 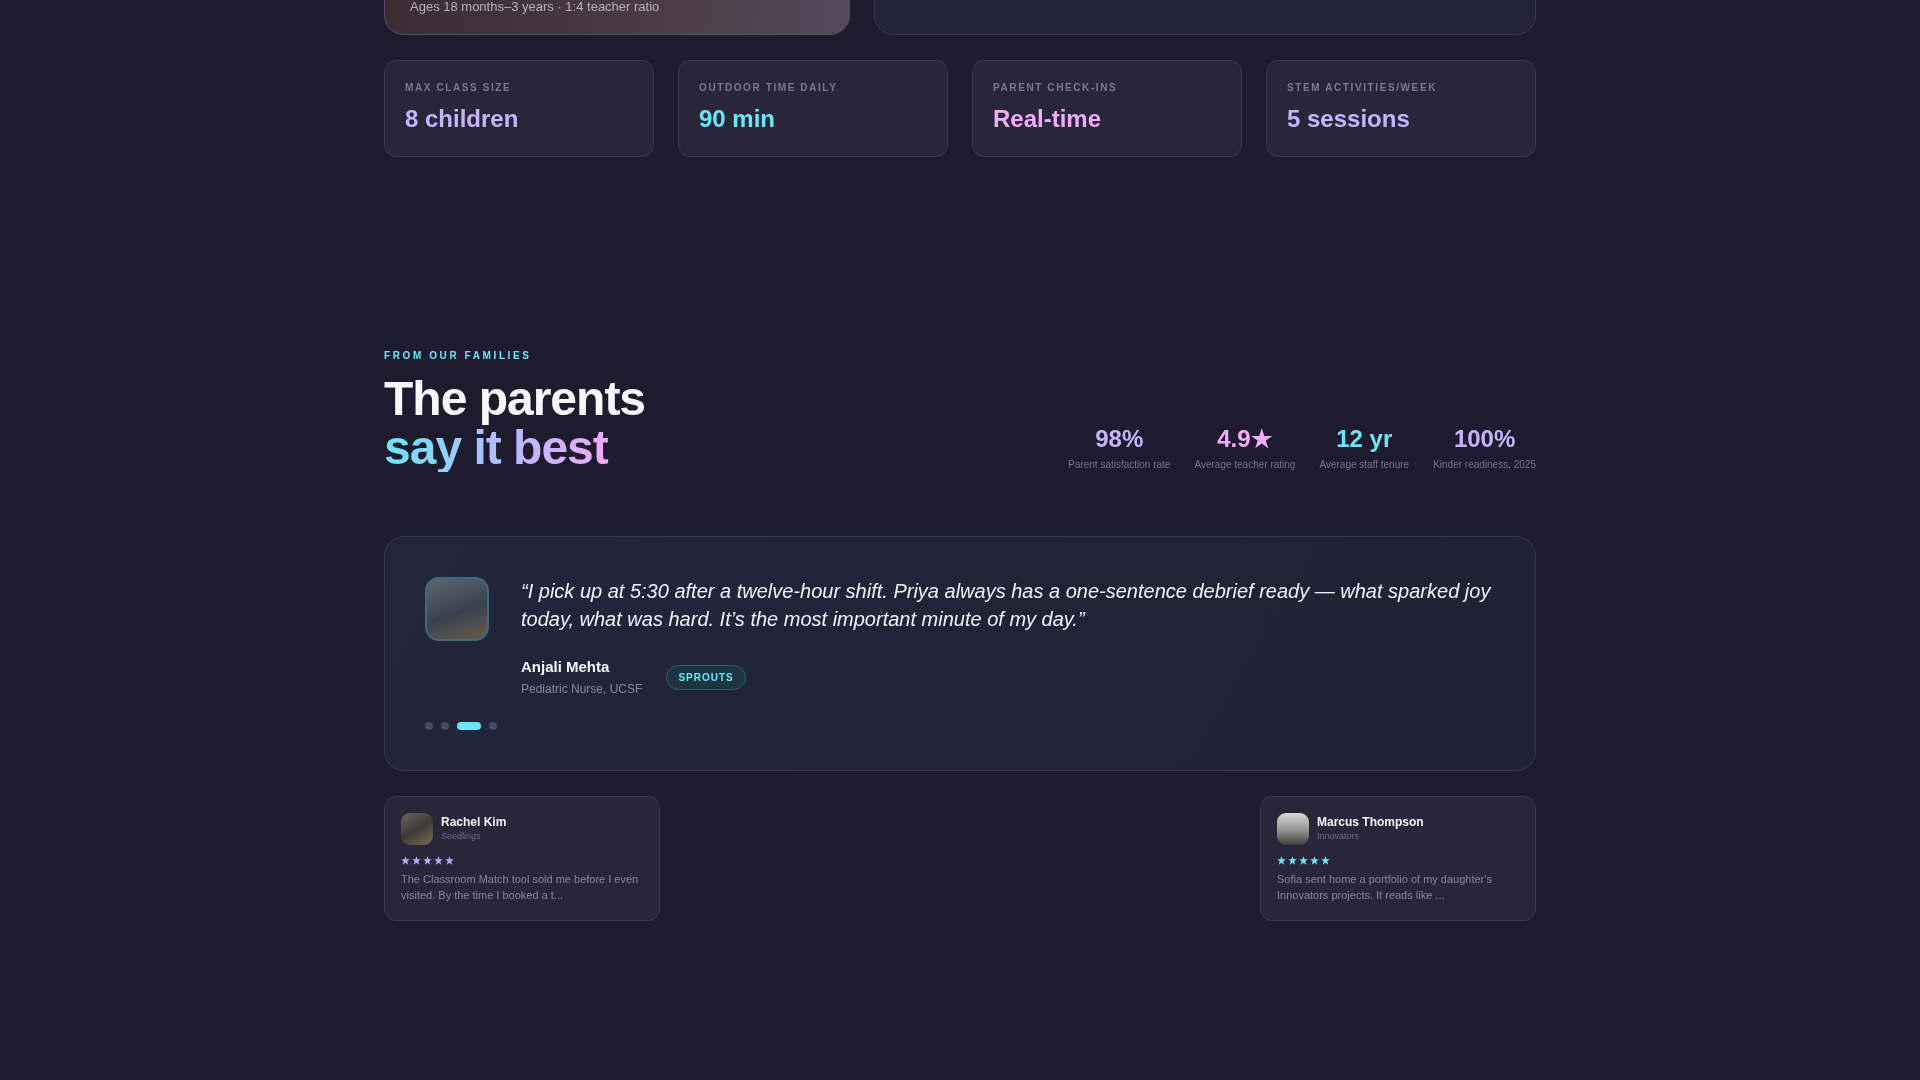 I want to click on stat-value: 98%, so click(x=1119, y=439).